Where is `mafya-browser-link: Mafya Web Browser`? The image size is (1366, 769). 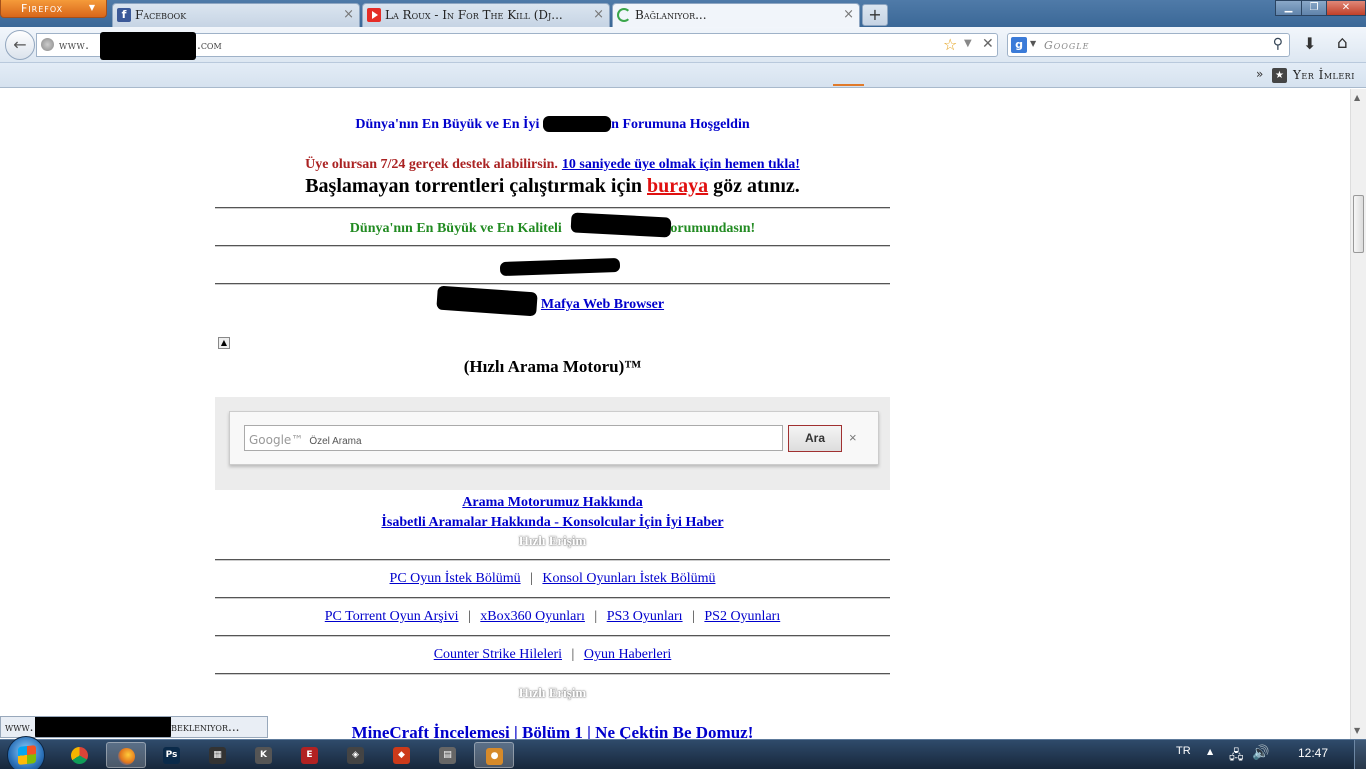 mafya-browser-link: Mafya Web Browser is located at coordinates (602, 304).